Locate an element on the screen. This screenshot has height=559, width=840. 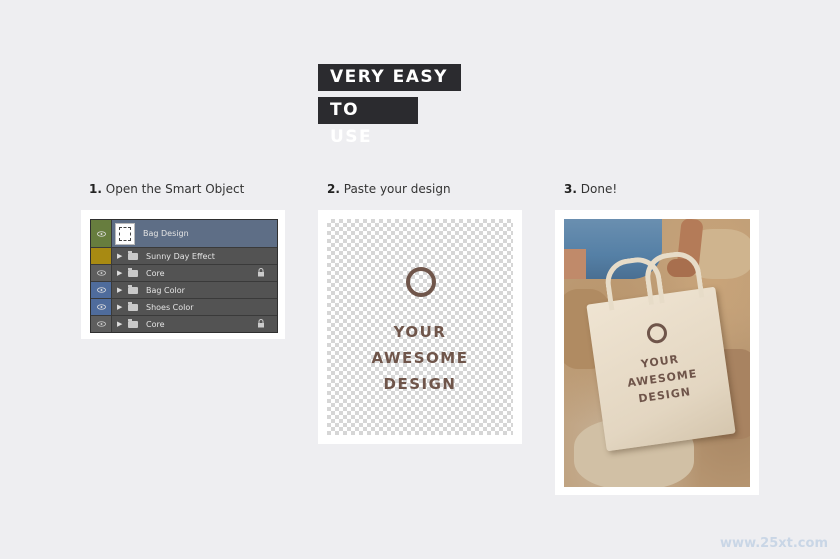
leg is located at coordinates (575, 264).